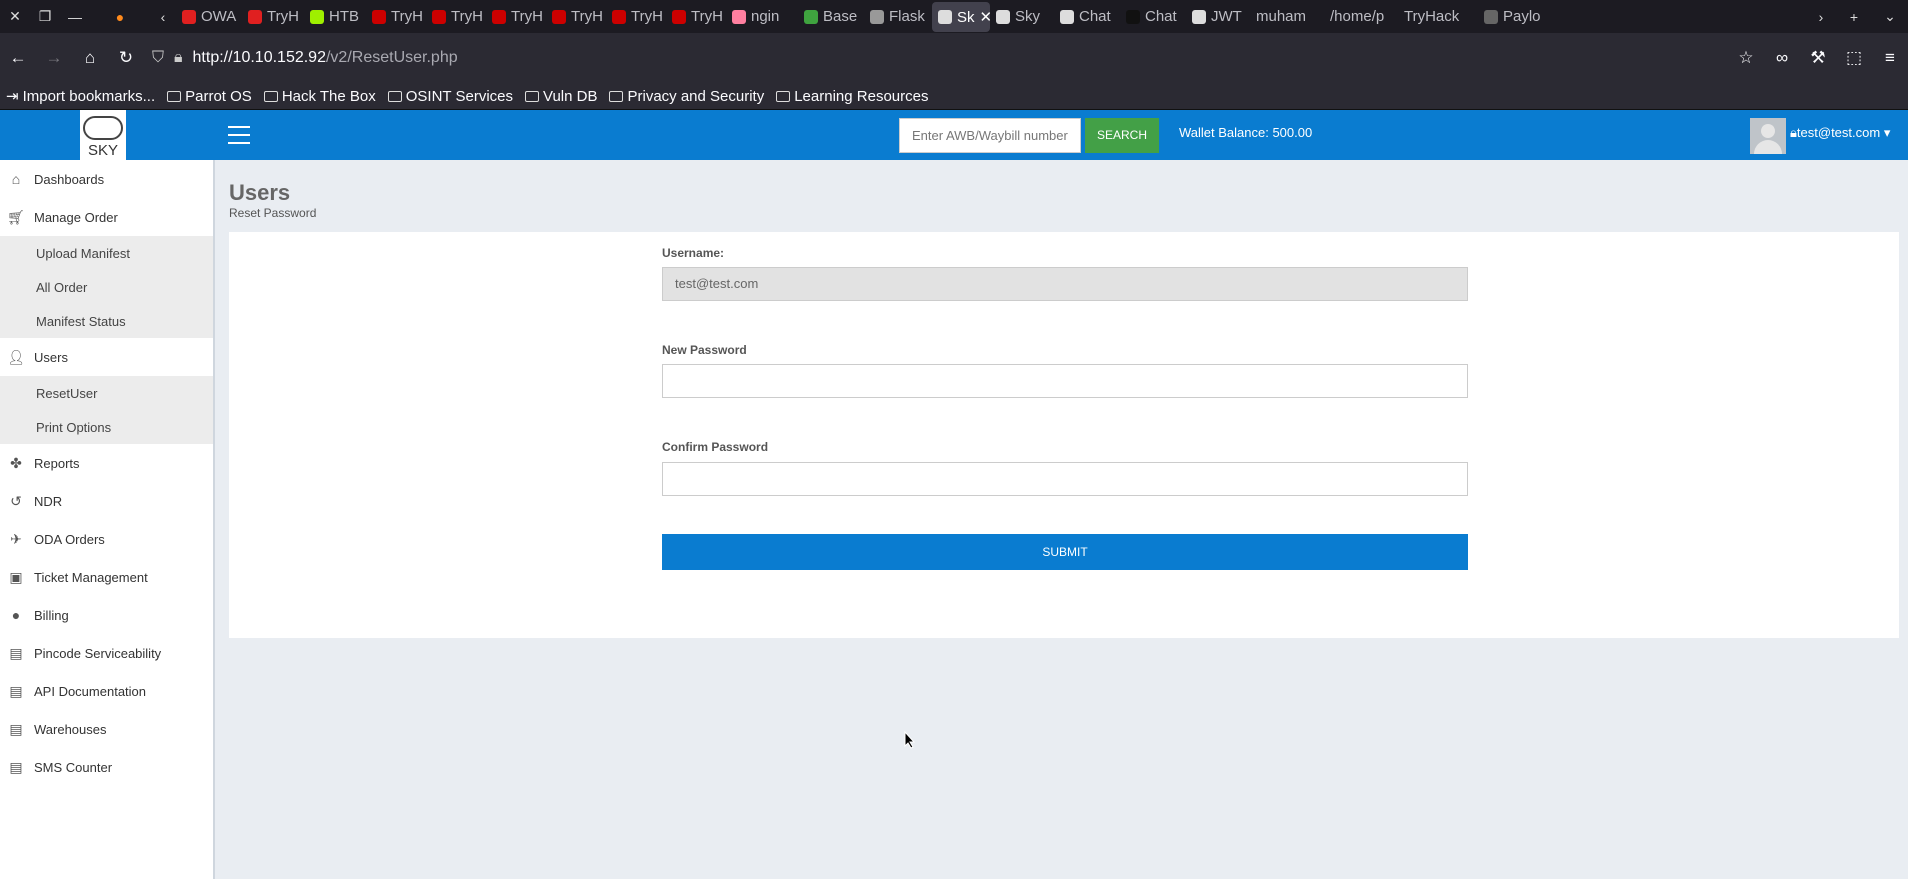 Image resolution: width=1908 pixels, height=879 pixels. What do you see at coordinates (686, 96) in the screenshot?
I see `bookmark-privacy-security: Privacy and Security` at bounding box center [686, 96].